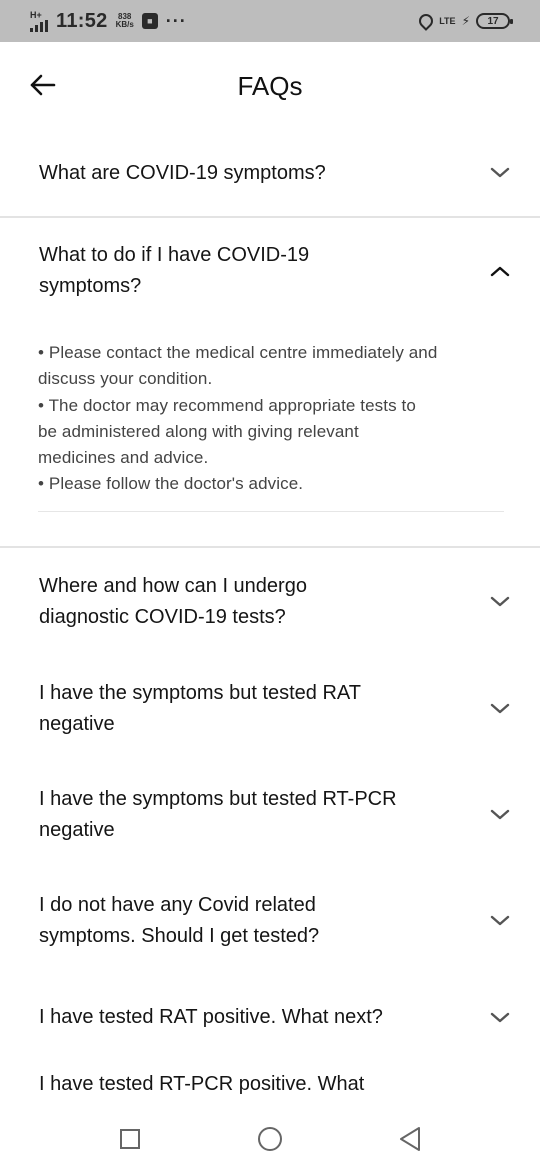 Image resolution: width=540 pixels, height=1170 pixels. What do you see at coordinates (174, 255) in the screenshot?
I see `faq-question-line: What to do if I have COVID-19` at bounding box center [174, 255].